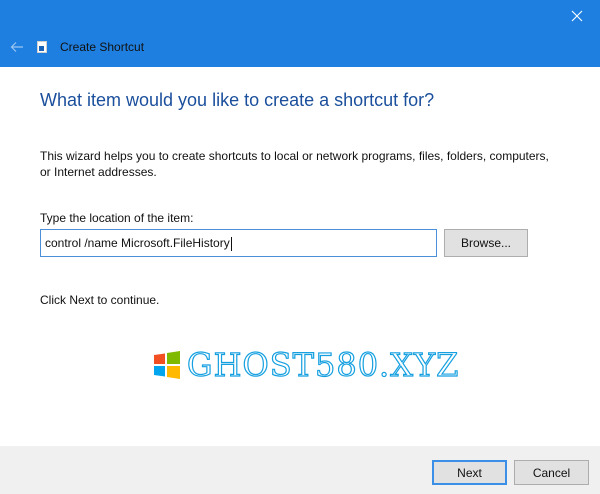 This screenshot has height=494, width=600. Describe the element at coordinates (577, 16) in the screenshot. I see `close-icon` at that location.